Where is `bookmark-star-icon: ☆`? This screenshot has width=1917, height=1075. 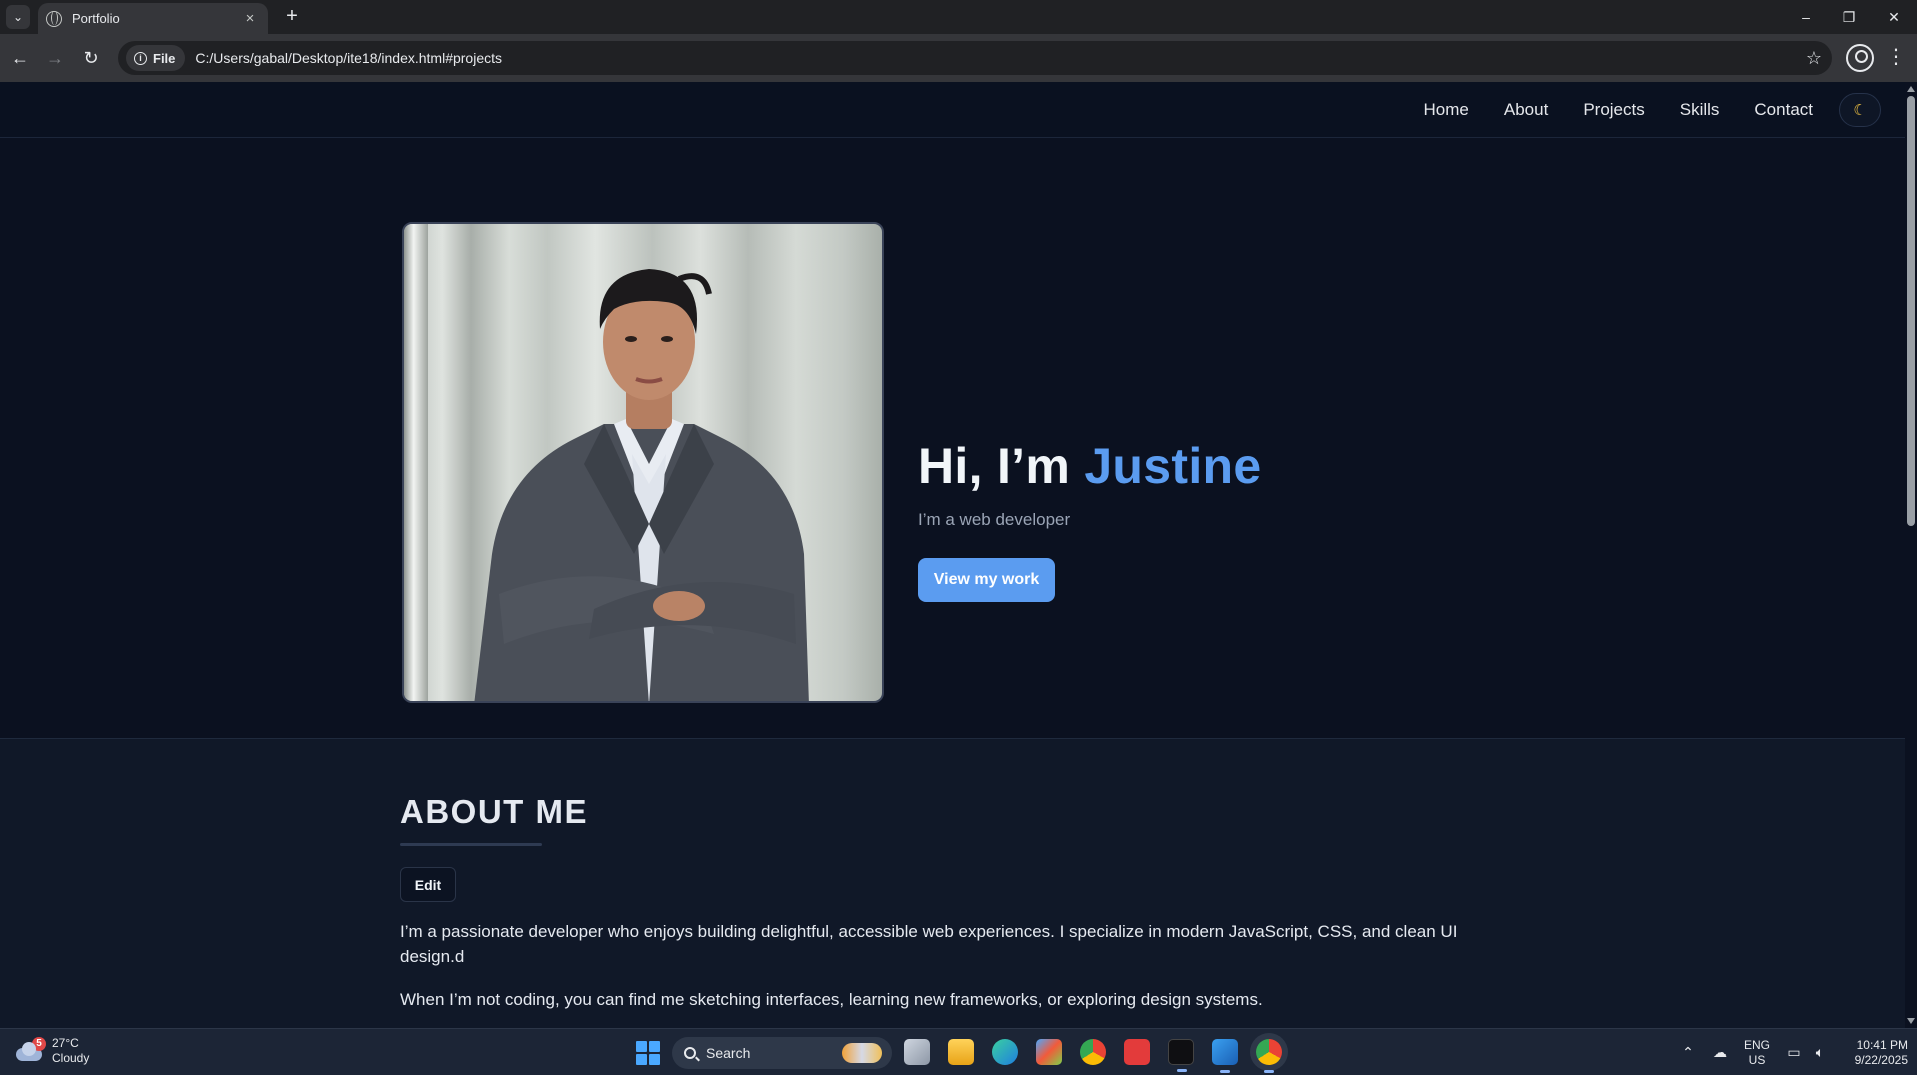 bookmark-star-icon: ☆ is located at coordinates (1814, 58).